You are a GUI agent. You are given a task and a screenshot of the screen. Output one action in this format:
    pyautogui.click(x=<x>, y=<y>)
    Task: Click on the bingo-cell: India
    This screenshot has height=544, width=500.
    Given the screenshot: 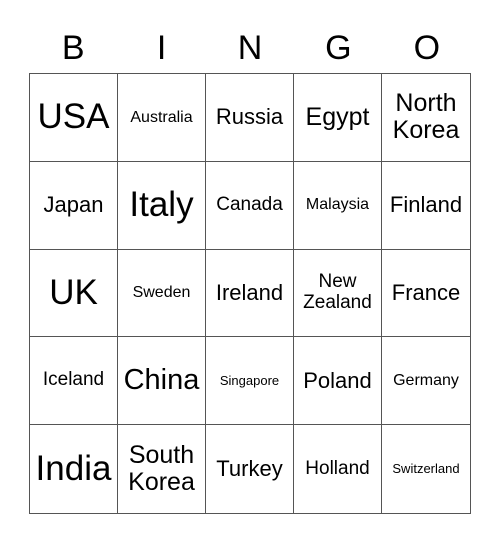 What is the action you would take?
    pyautogui.click(x=74, y=469)
    